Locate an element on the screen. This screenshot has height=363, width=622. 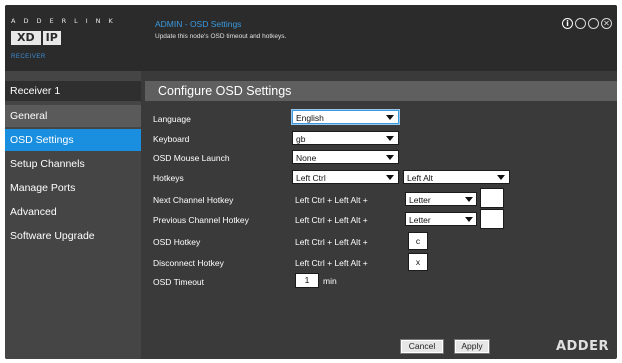
prev-channel-label: Previous Channel Hotkey is located at coordinates (201, 220).